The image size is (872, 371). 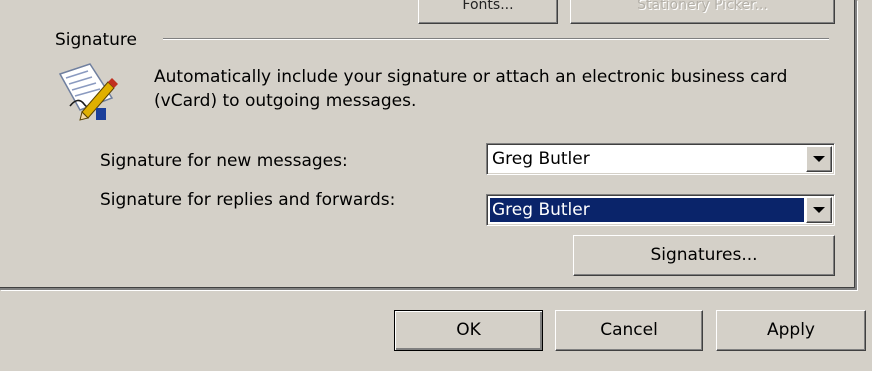 I want to click on new-messages-signature-value: Greg Butler, so click(x=541, y=159).